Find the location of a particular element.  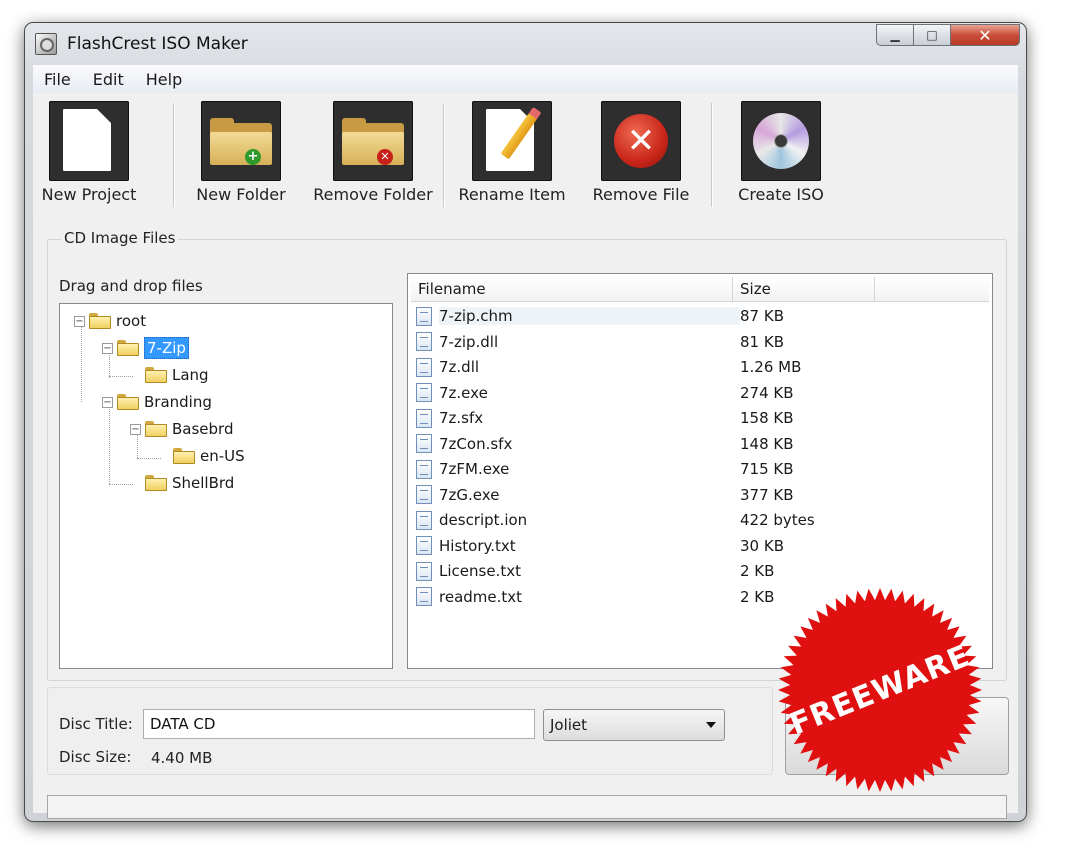

tree-node-branding: − Branding is located at coordinates (157, 402).